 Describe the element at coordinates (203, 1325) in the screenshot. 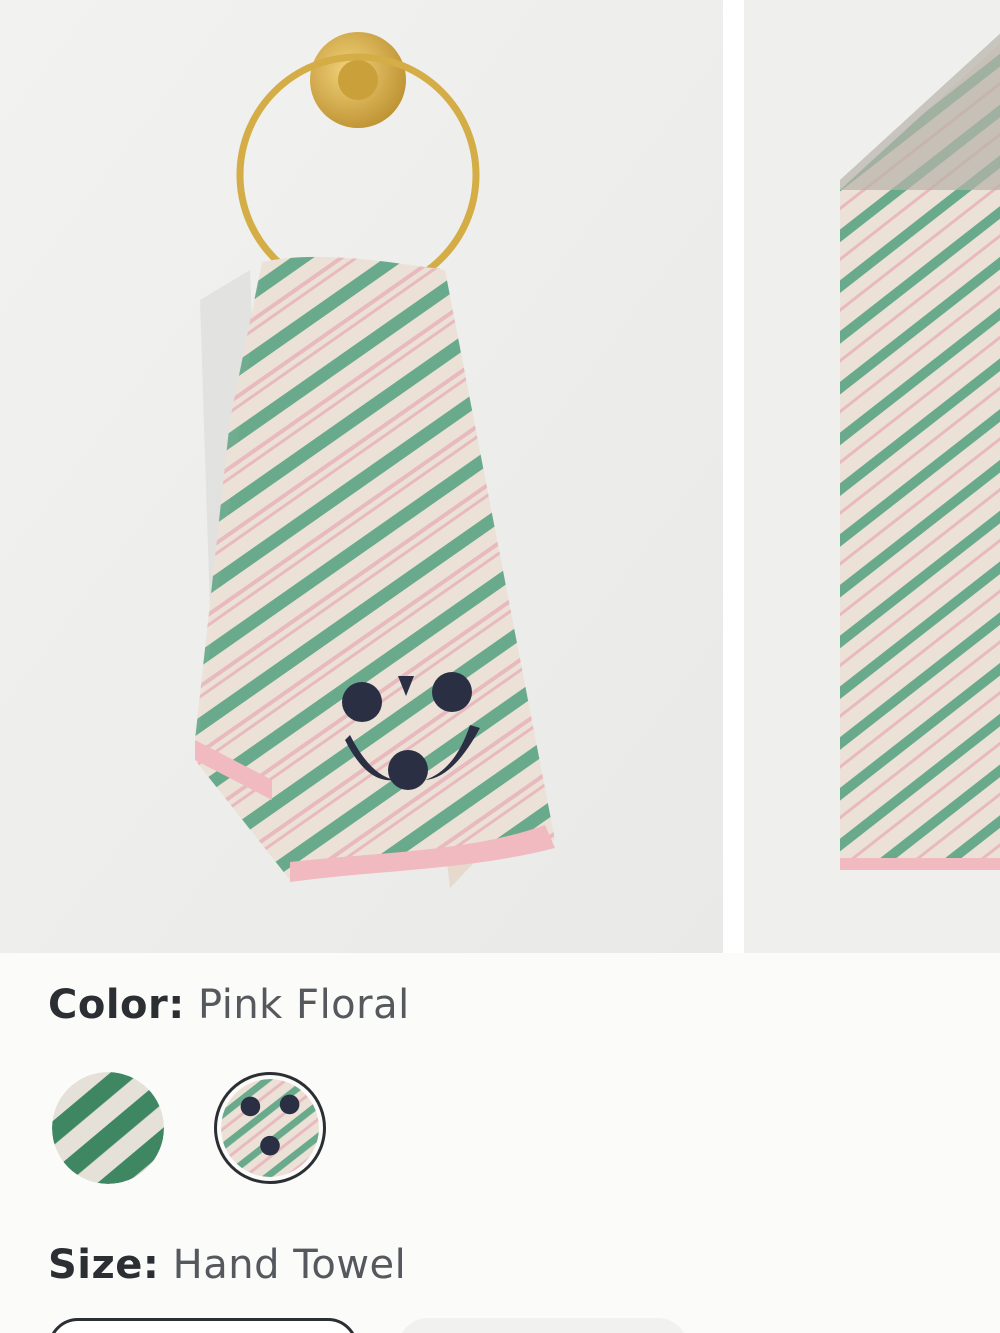

I see `size-option-button-selected` at that location.